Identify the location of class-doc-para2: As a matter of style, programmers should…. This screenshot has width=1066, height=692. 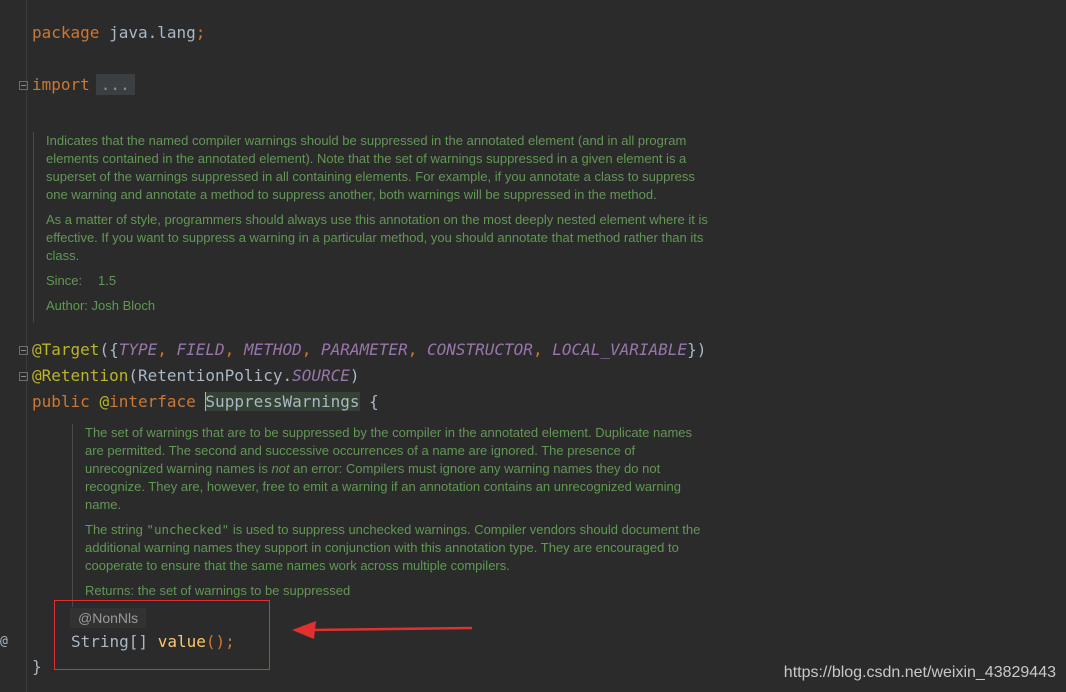
(377, 237).